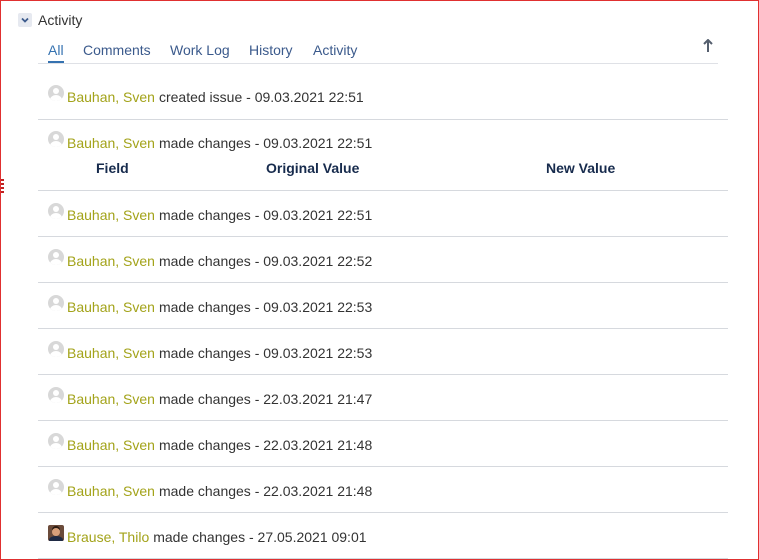  I want to click on chevron-down-icon, so click(25, 20).